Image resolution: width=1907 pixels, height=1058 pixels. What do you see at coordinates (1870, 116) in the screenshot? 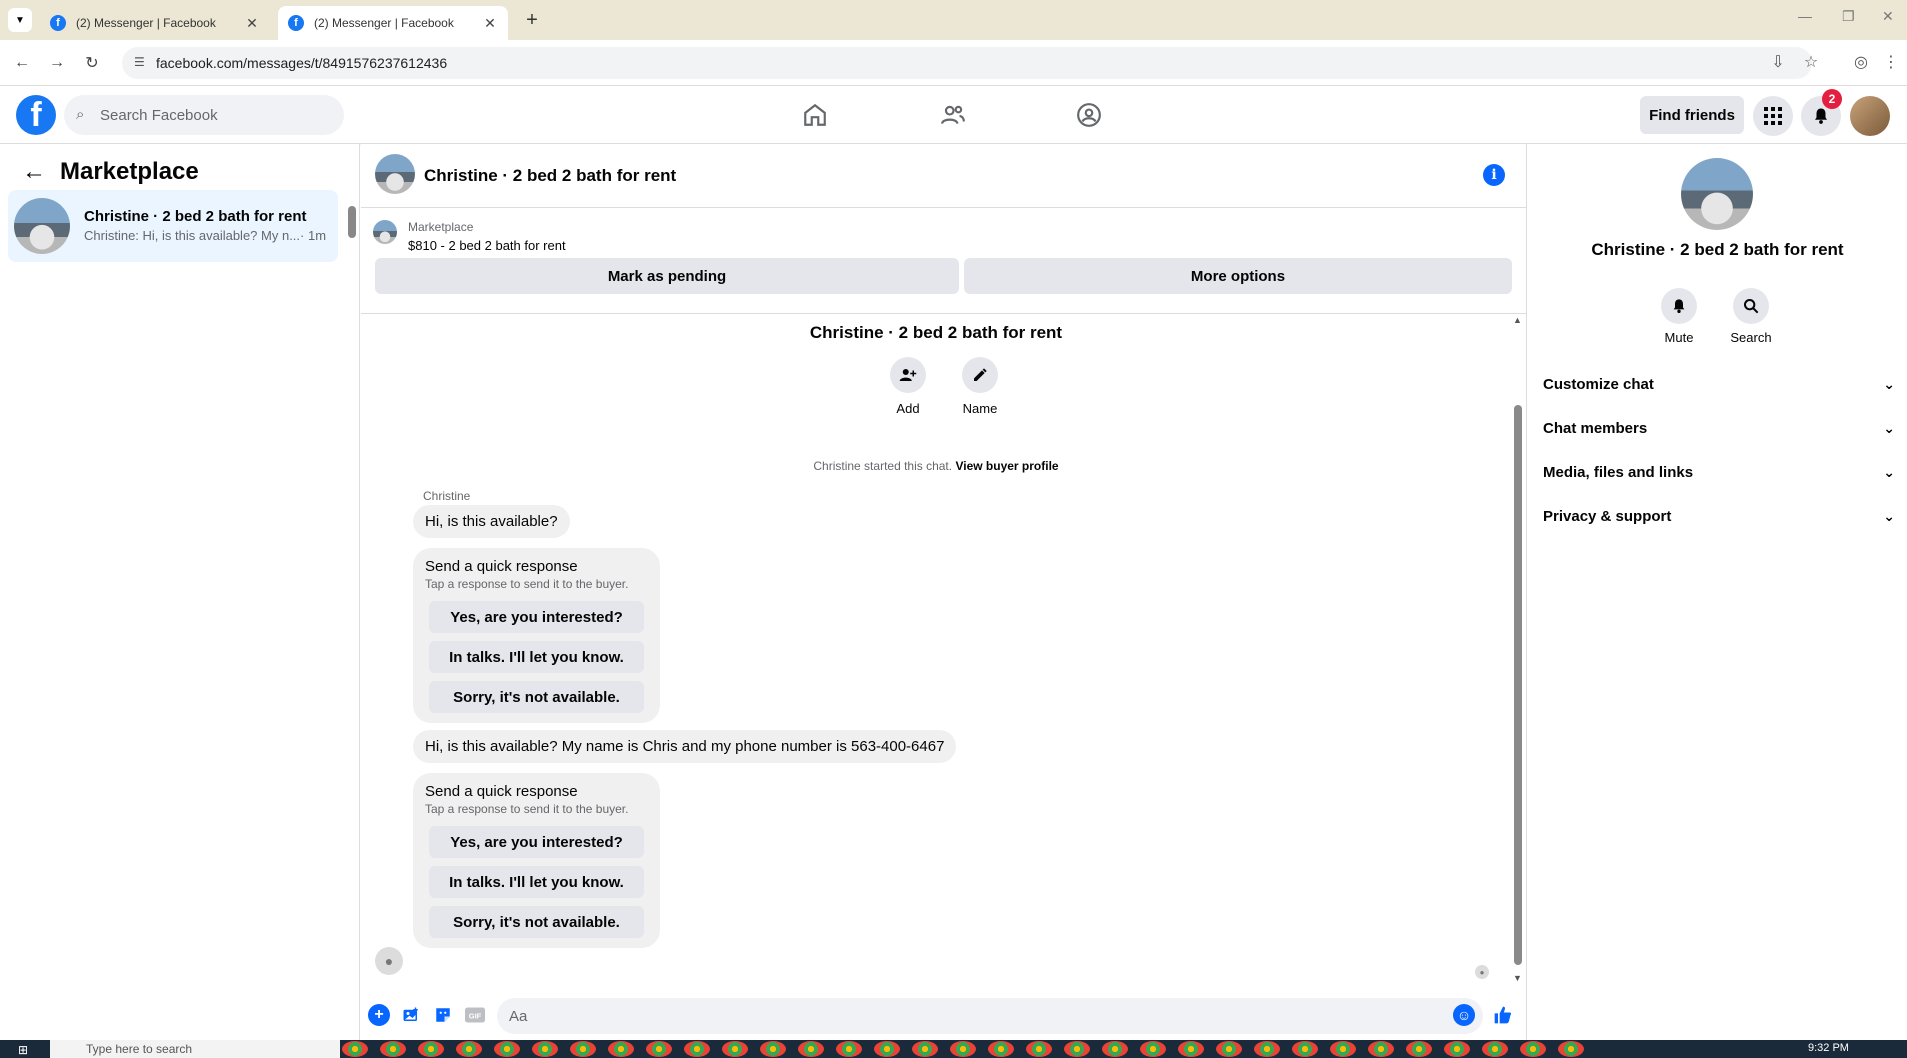
I see `account-avatar` at bounding box center [1870, 116].